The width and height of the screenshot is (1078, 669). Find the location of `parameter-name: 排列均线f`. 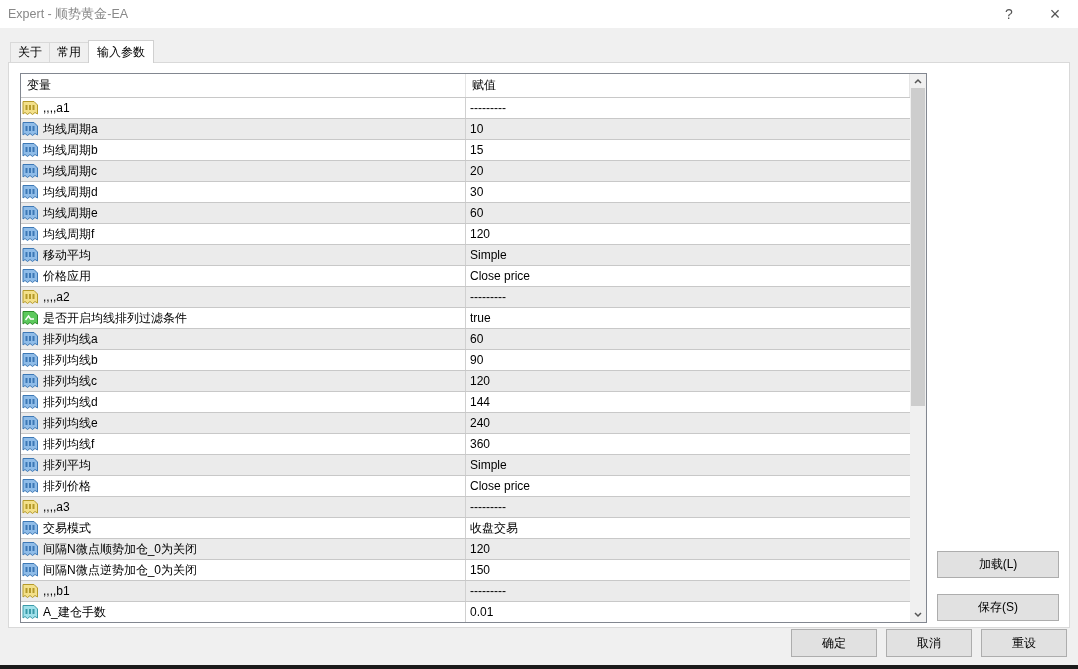

parameter-name: 排列均线f is located at coordinates (69, 444).